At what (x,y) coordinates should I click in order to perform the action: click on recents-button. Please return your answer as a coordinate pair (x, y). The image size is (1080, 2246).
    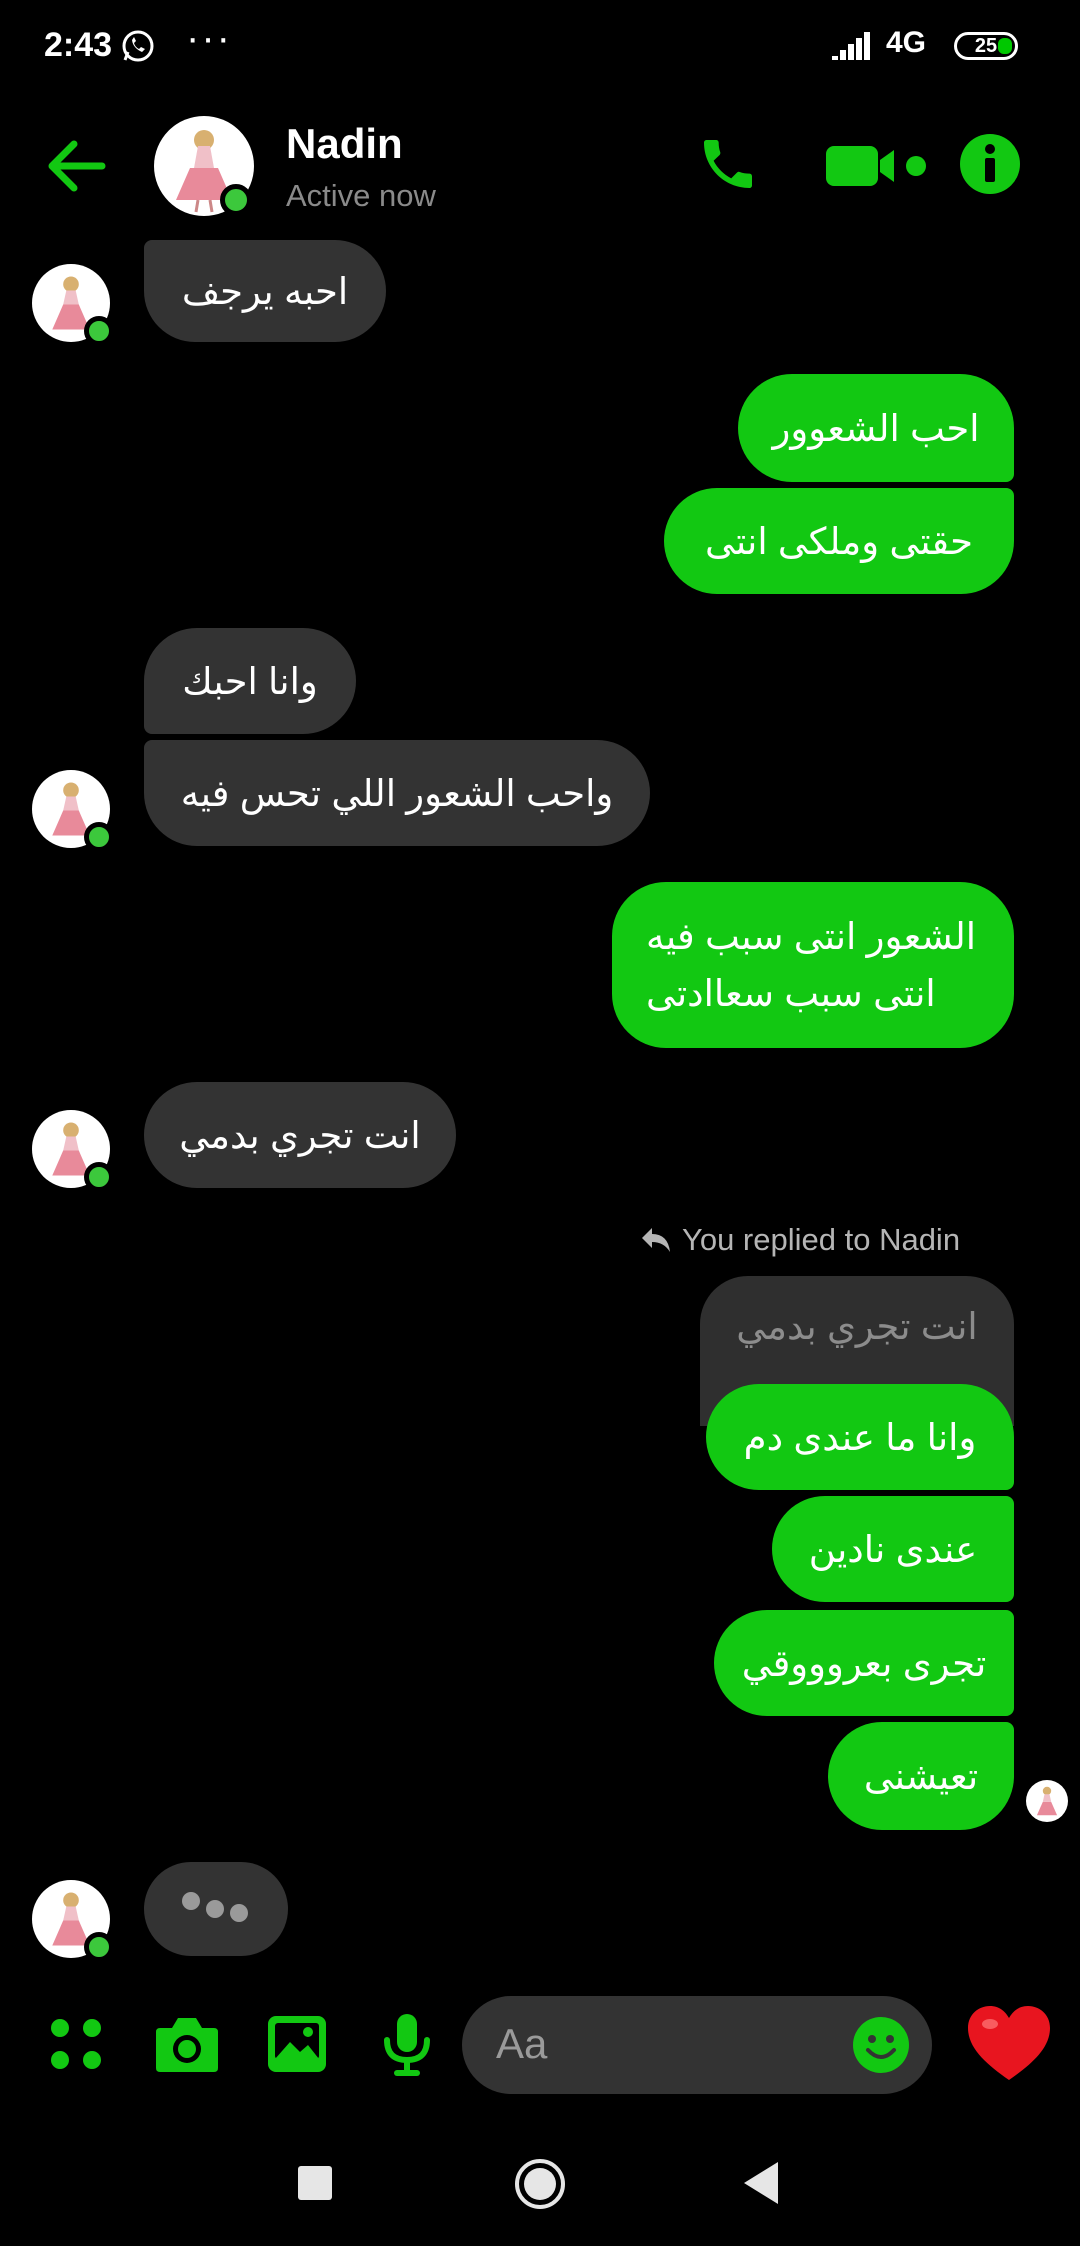
    Looking at the image, I should click on (315, 2183).